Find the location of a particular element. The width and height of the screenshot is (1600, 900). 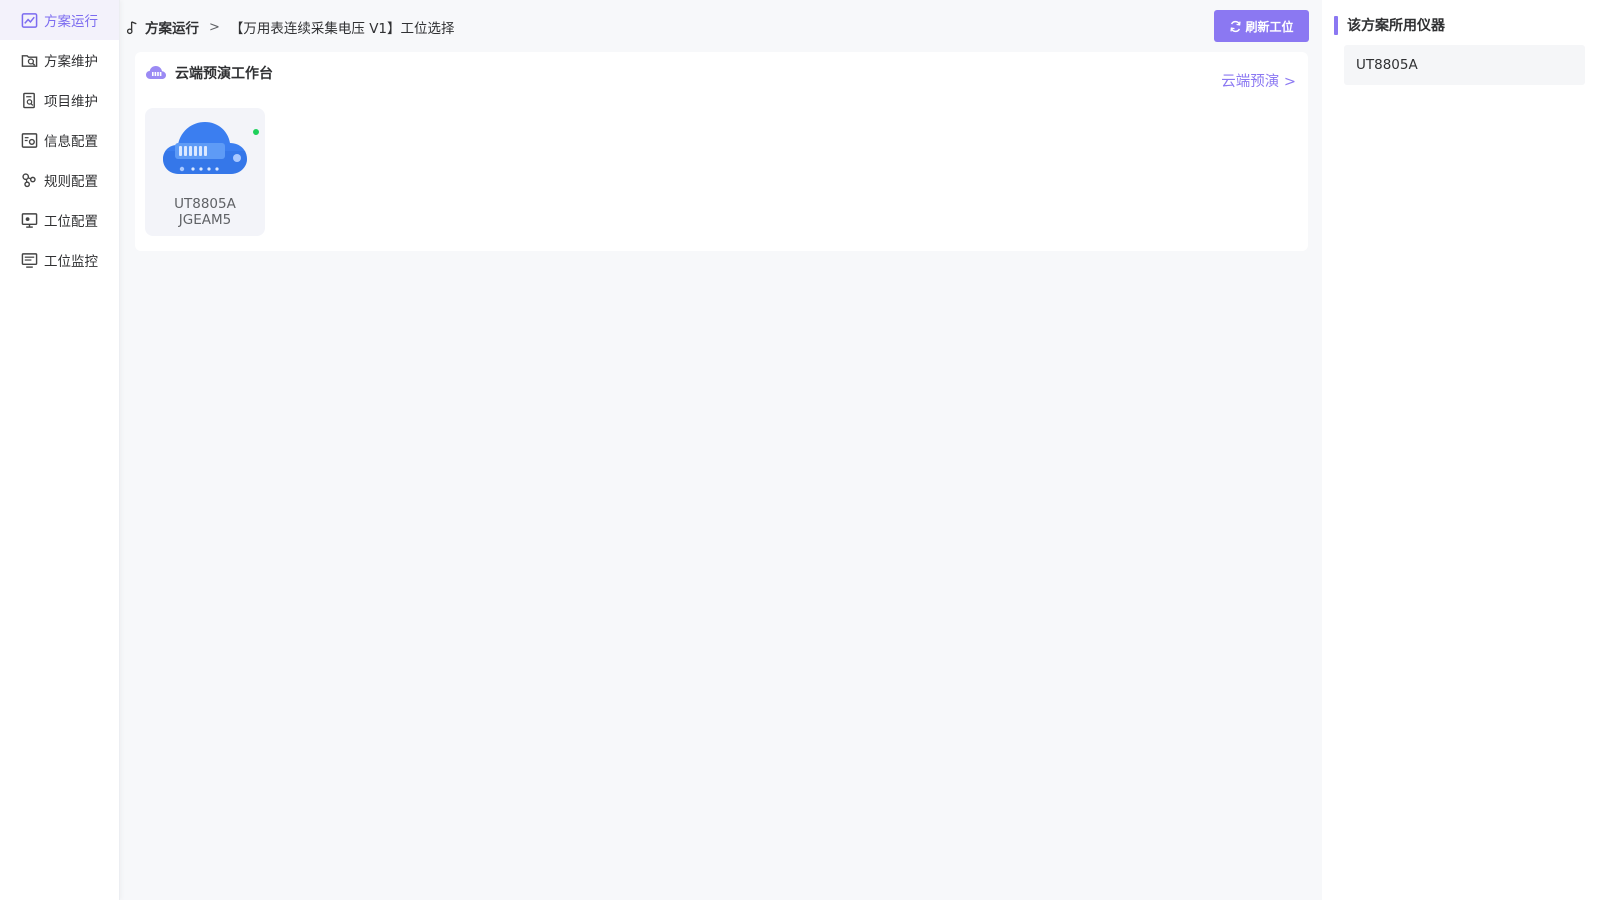

sidebar: 方案运行 方案维护 项目维护 信息配置 规则配置 工位配置 工位监控 is located at coordinates (60, 450).